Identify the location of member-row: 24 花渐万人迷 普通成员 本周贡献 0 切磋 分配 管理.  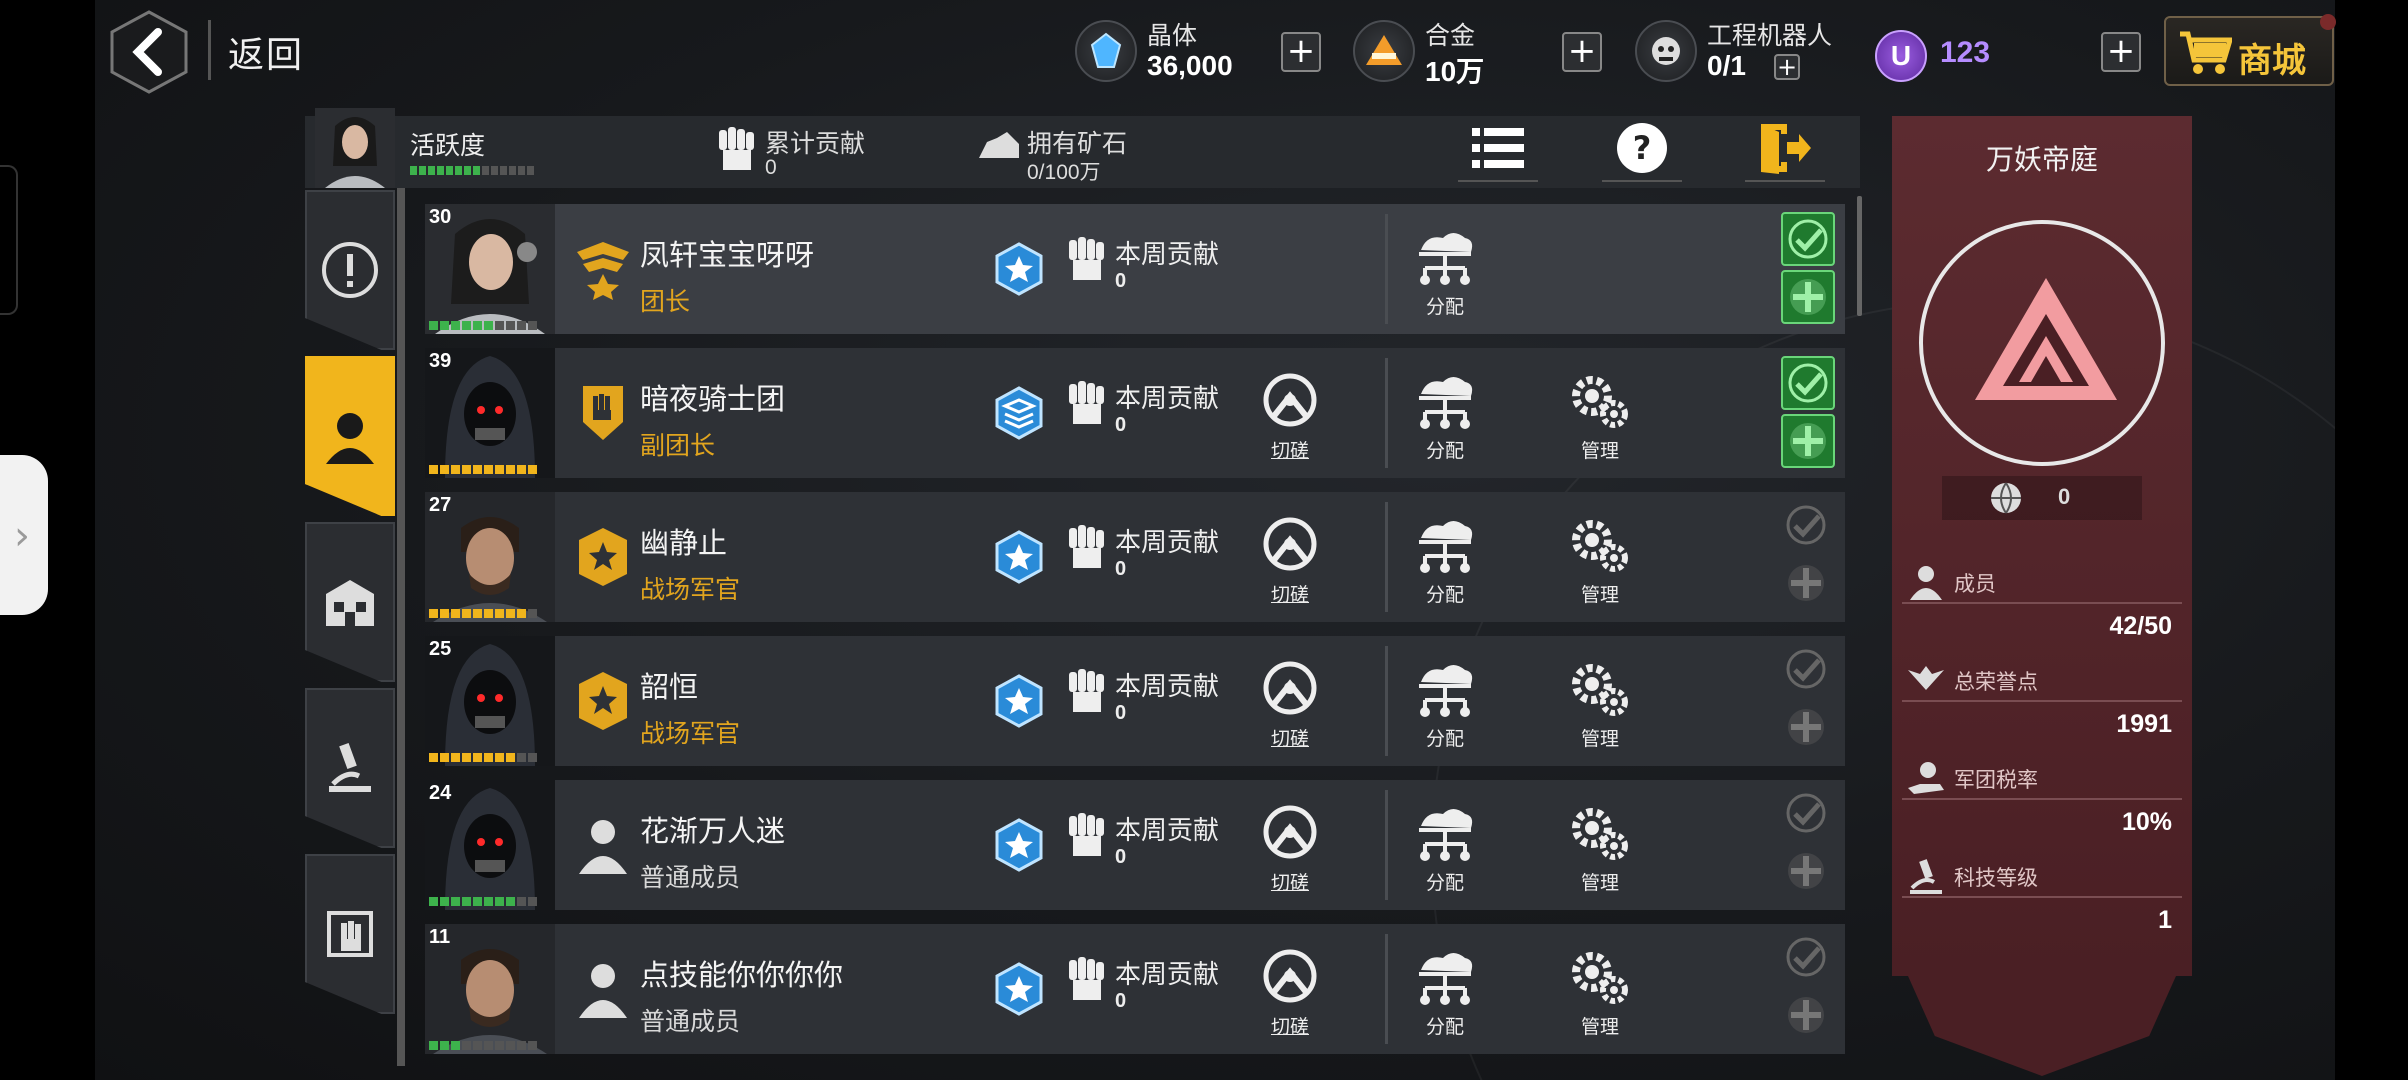
(1135, 845).